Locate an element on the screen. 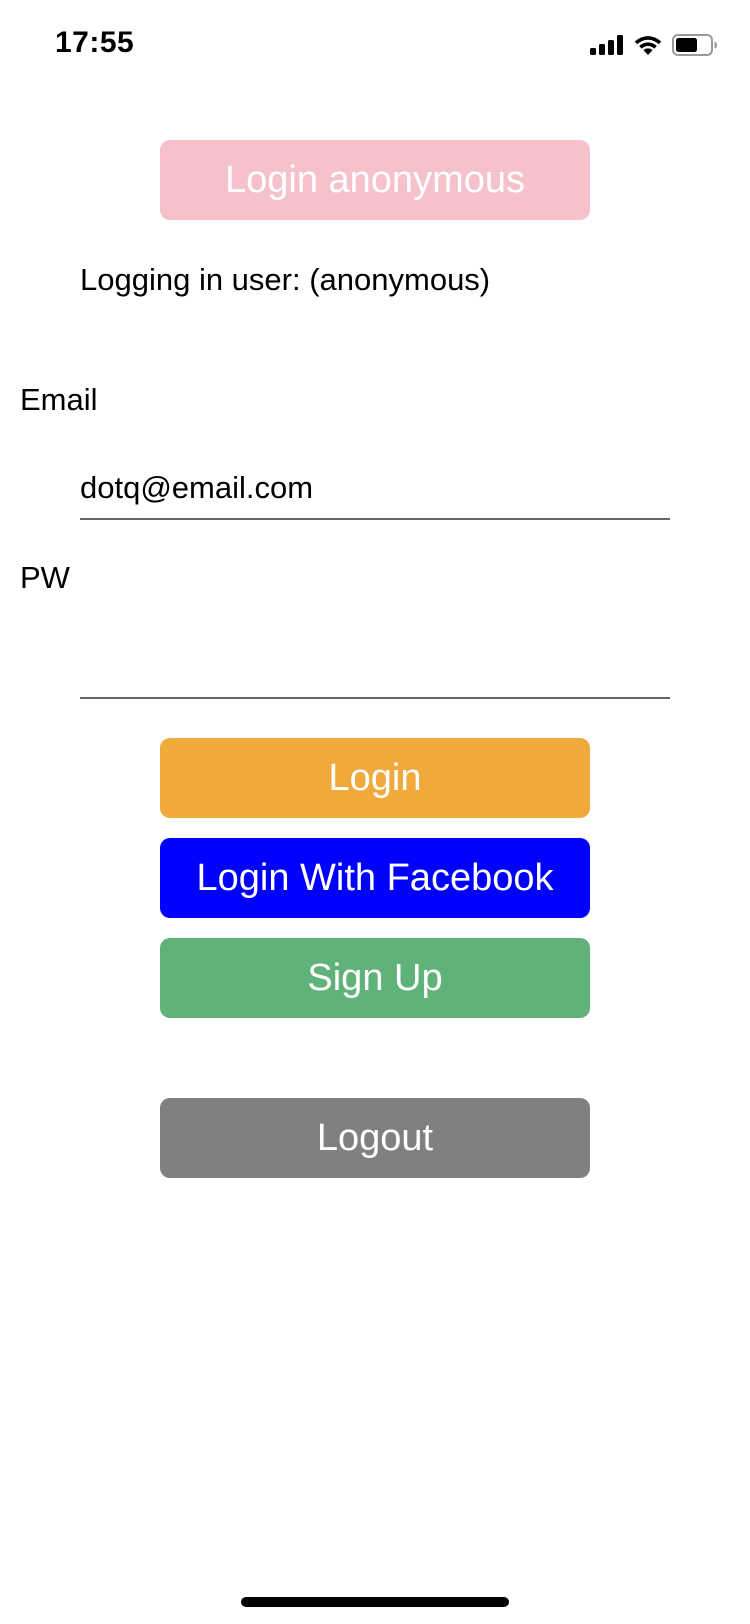  status-time: 17:55 is located at coordinates (95, 42).